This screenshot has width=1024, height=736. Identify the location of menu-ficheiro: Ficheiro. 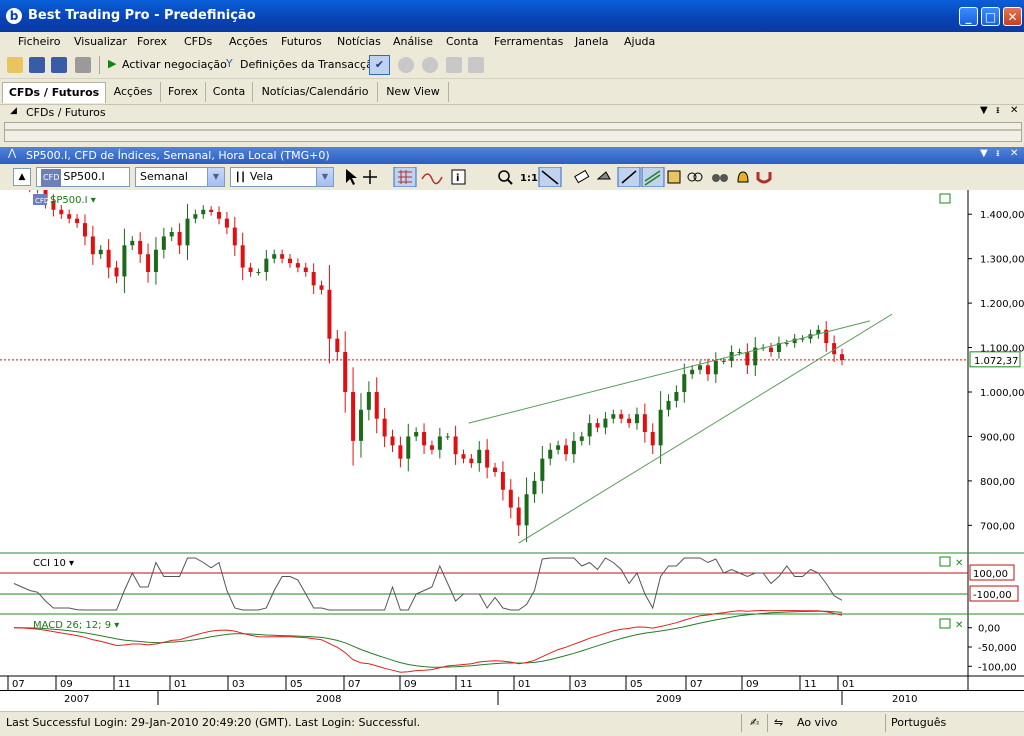
(39, 41).